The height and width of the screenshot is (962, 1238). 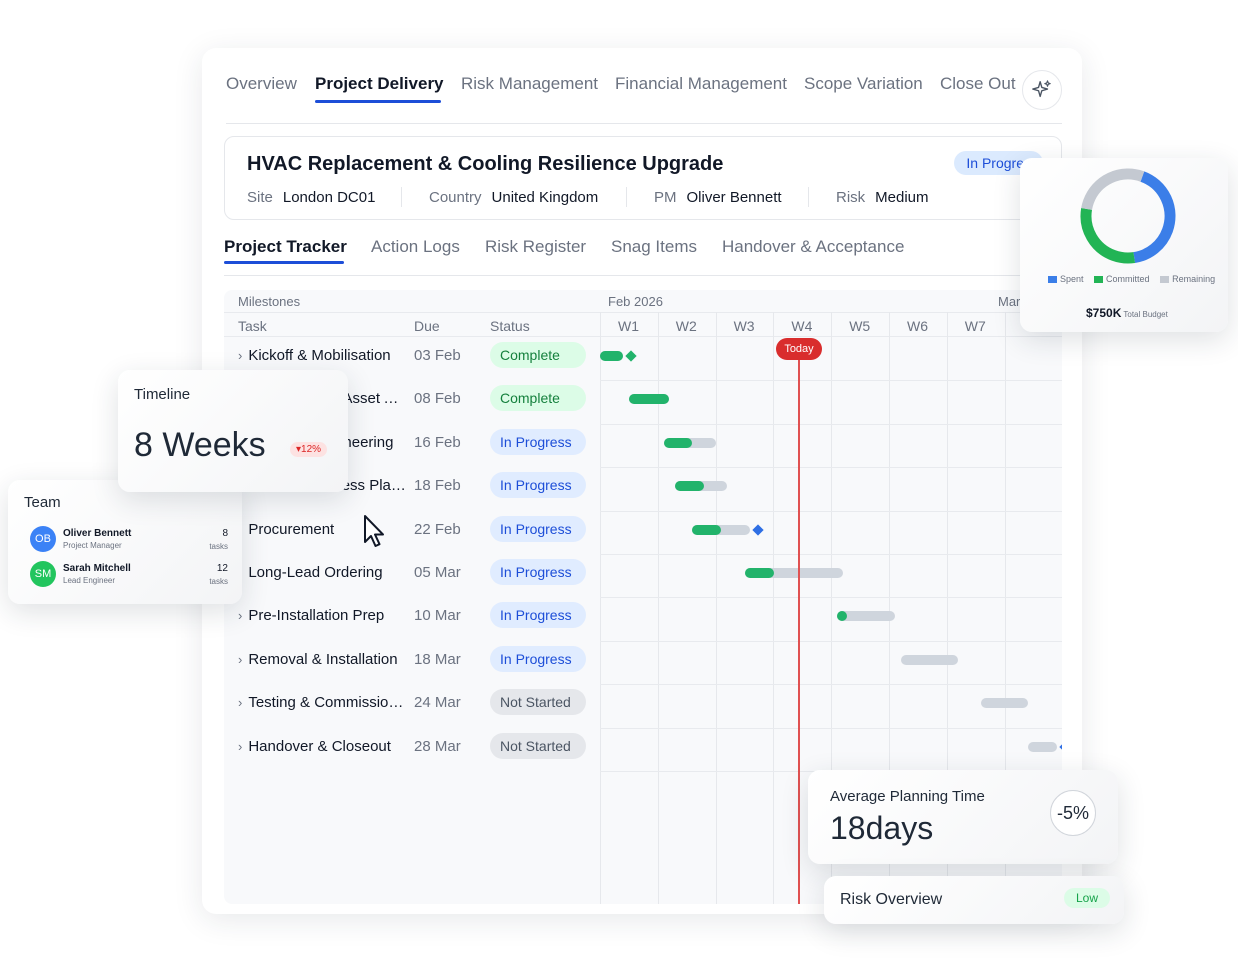 What do you see at coordinates (437, 399) in the screenshot?
I see `task-due-date: 08 Feb` at bounding box center [437, 399].